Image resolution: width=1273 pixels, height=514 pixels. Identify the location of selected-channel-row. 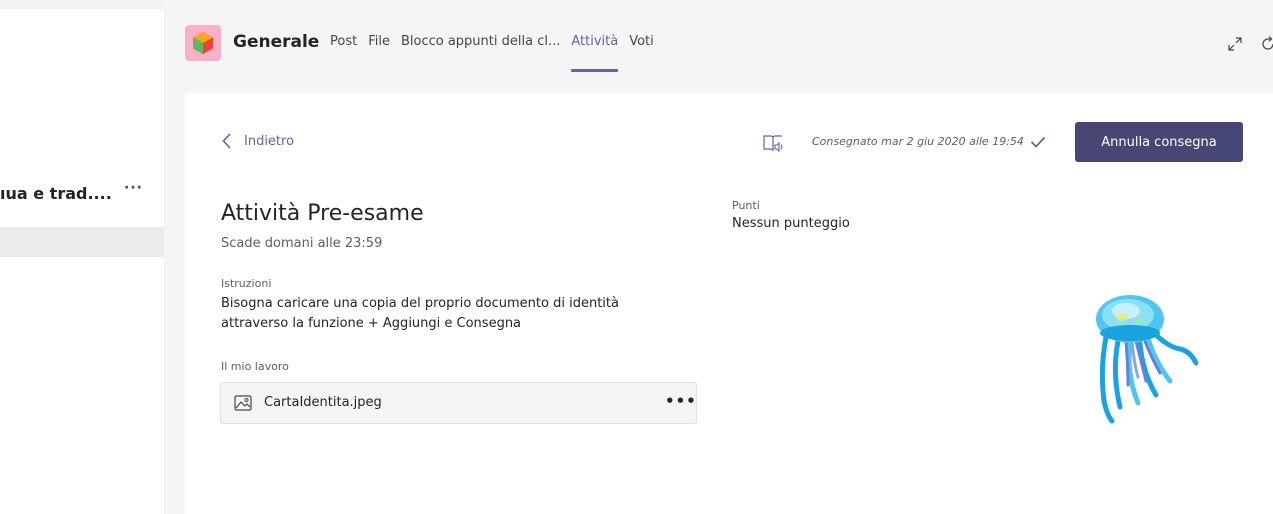
(82, 242).